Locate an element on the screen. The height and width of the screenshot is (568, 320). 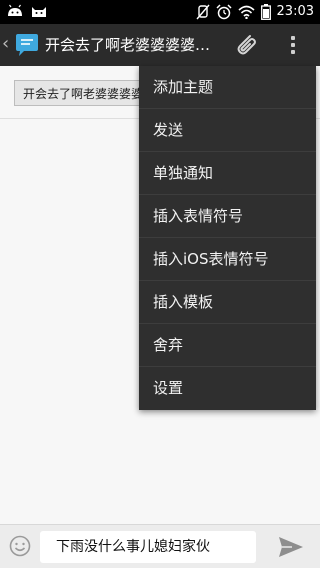
status-bar: 23:03 is located at coordinates (160, 12).